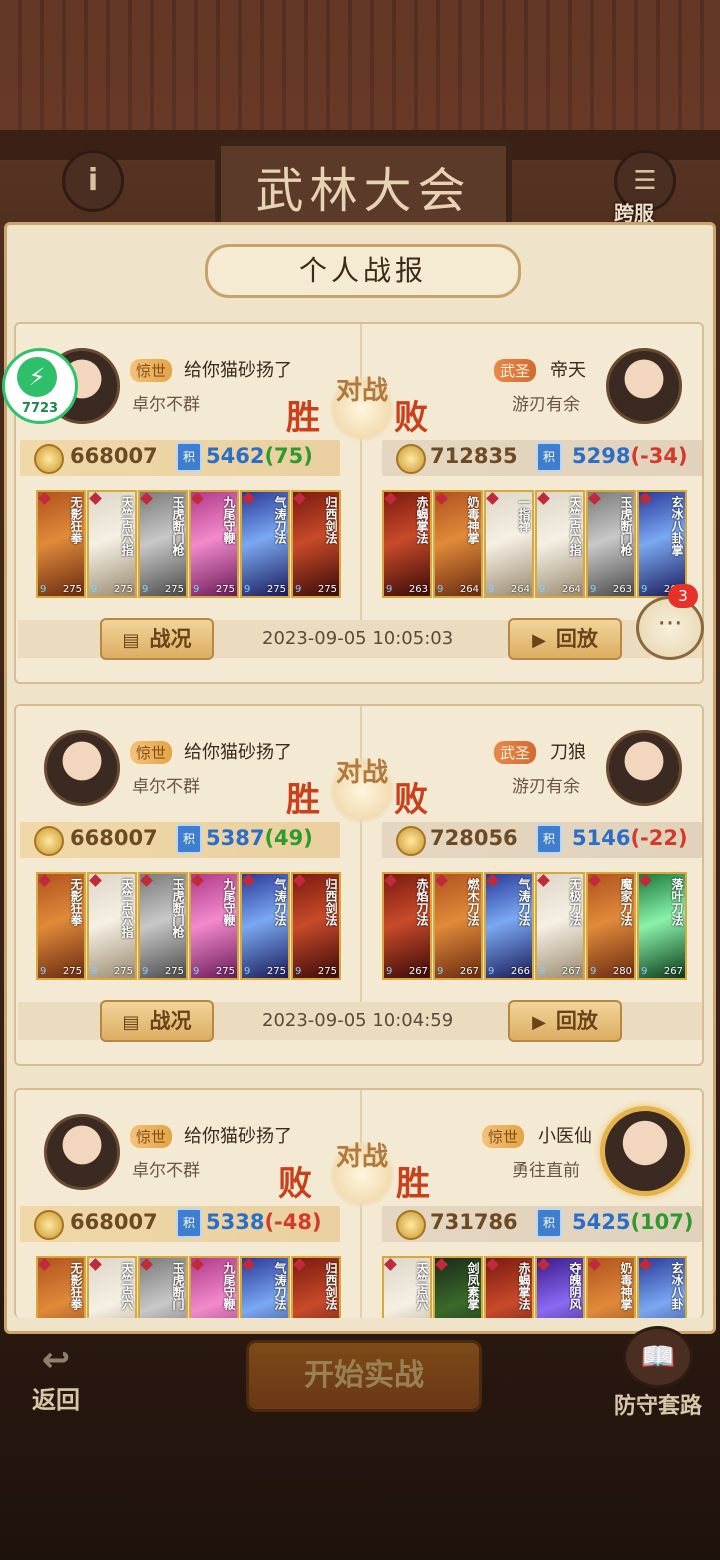  Describe the element at coordinates (214, 1287) in the screenshot. I see `skill-card: 九尾守鞭` at that location.